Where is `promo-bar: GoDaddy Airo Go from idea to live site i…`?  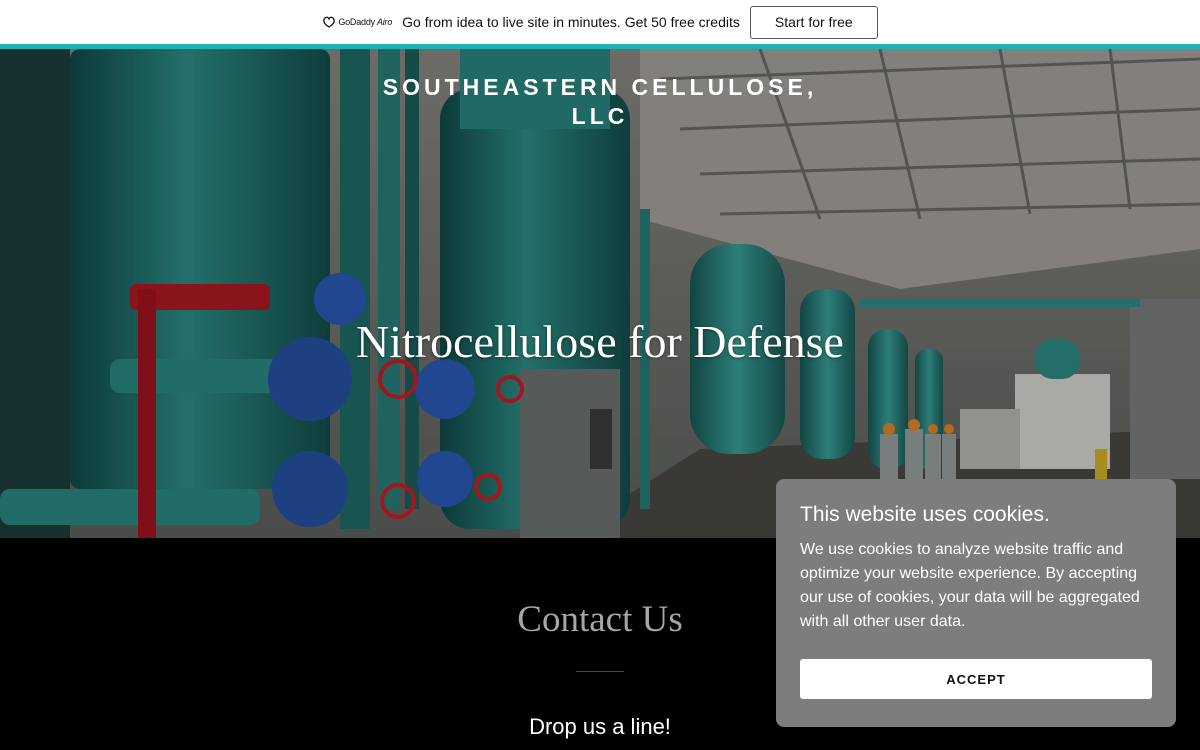
promo-bar: GoDaddy Airo Go from idea to live site i… is located at coordinates (600, 22).